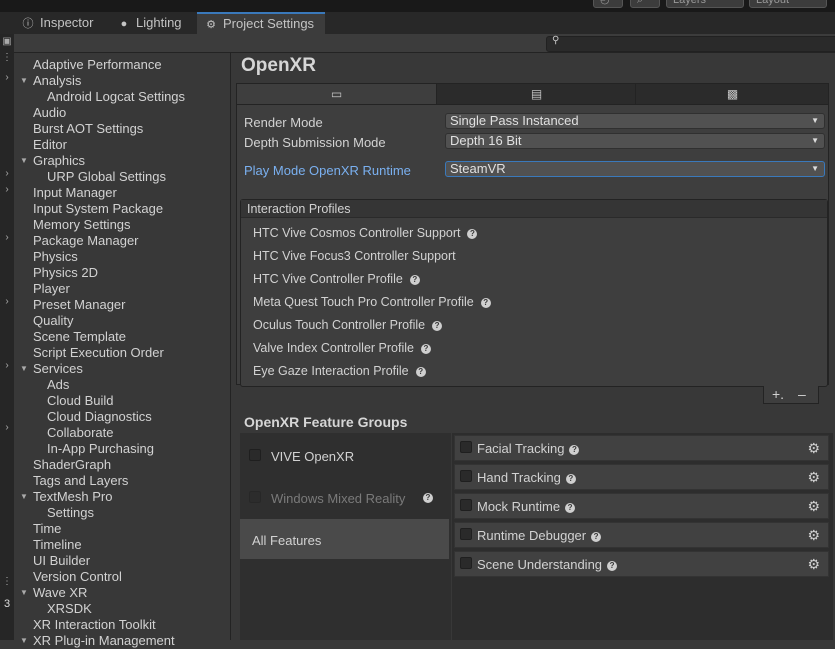 The image size is (835, 649). Describe the element at coordinates (635, 121) in the screenshot. I see `render-mode-dropdown: Single Pass Instanced ▼` at that location.